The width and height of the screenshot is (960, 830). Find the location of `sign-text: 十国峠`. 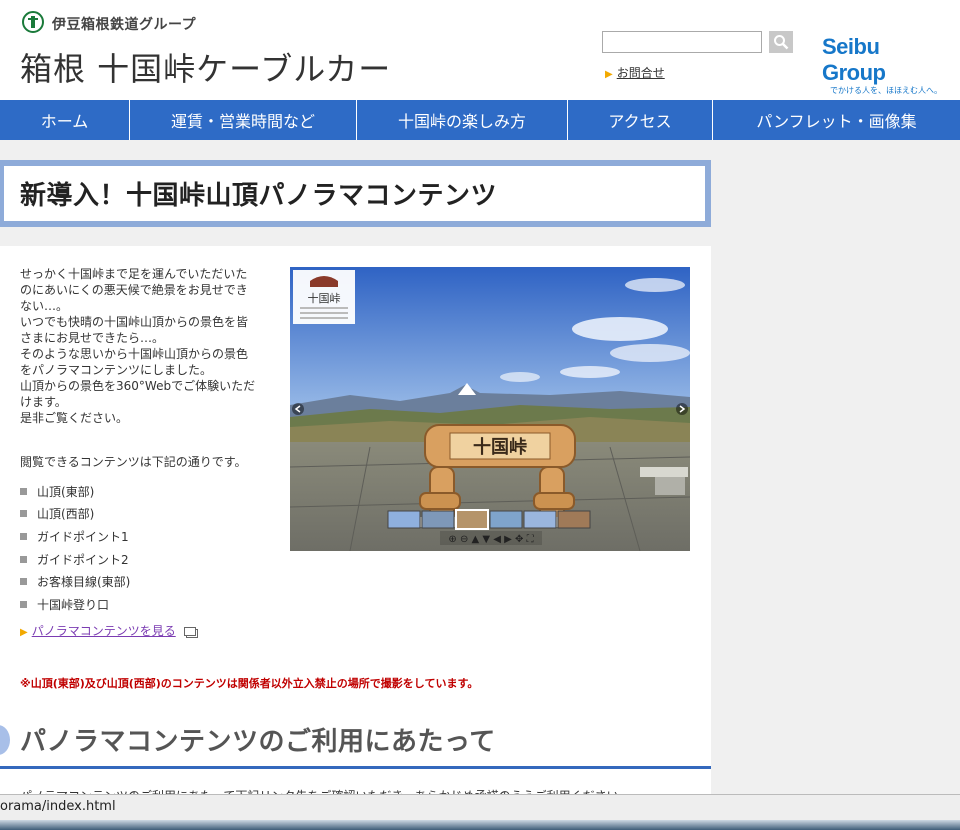

sign-text: 十国峠 is located at coordinates (500, 447).